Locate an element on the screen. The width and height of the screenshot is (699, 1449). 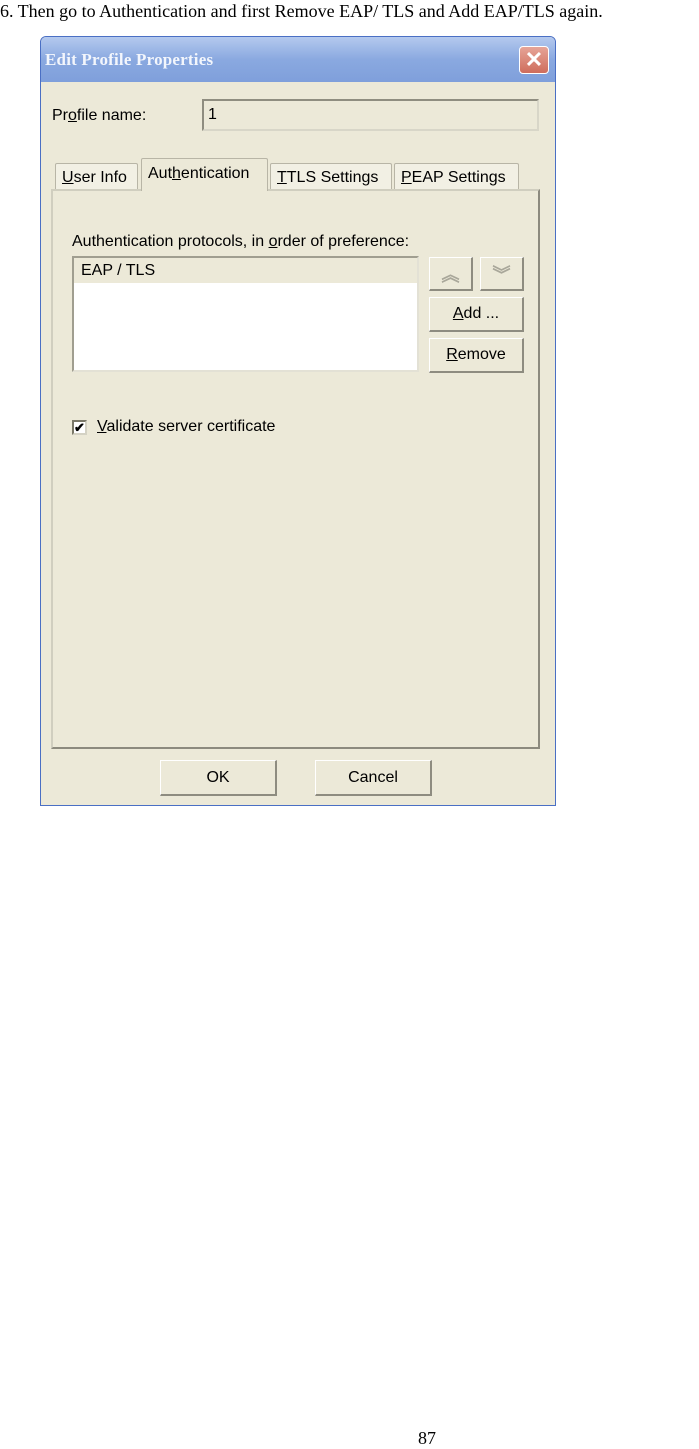
title-bar: Edit Profile Properties ✕ is located at coordinates (298, 59).